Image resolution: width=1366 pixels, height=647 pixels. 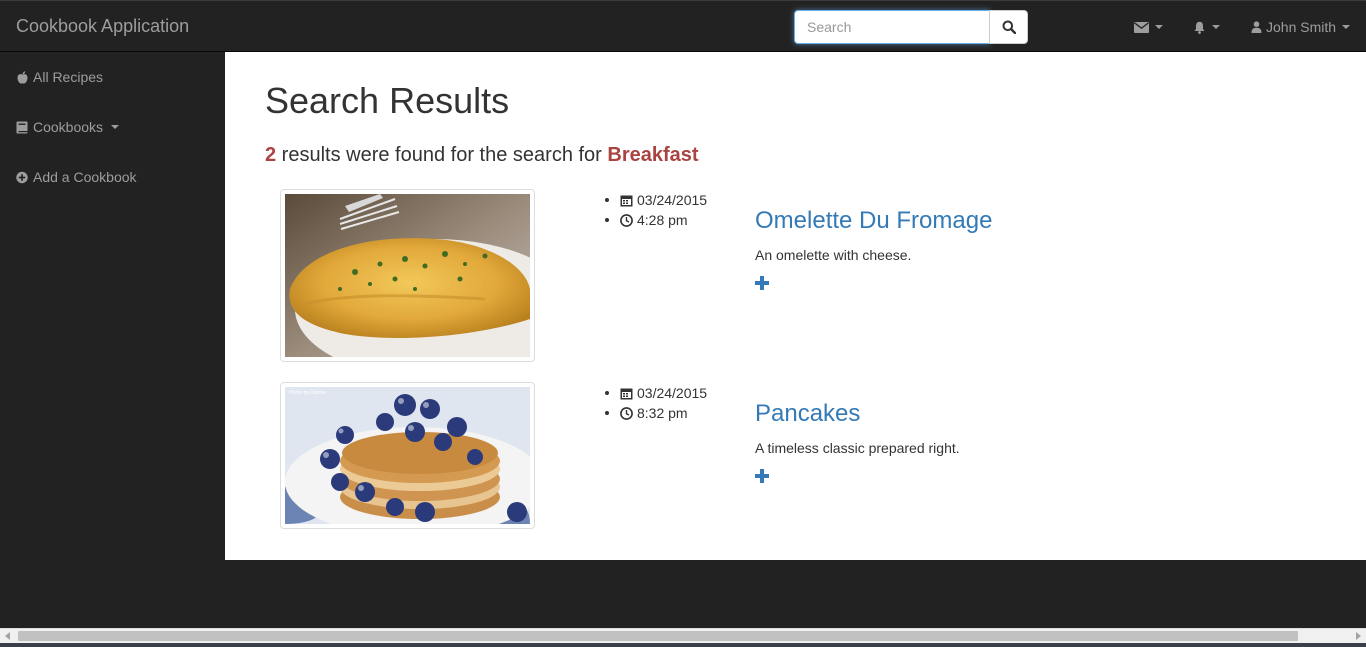 What do you see at coordinates (1206, 27) in the screenshot?
I see `alerts-dropdown` at bounding box center [1206, 27].